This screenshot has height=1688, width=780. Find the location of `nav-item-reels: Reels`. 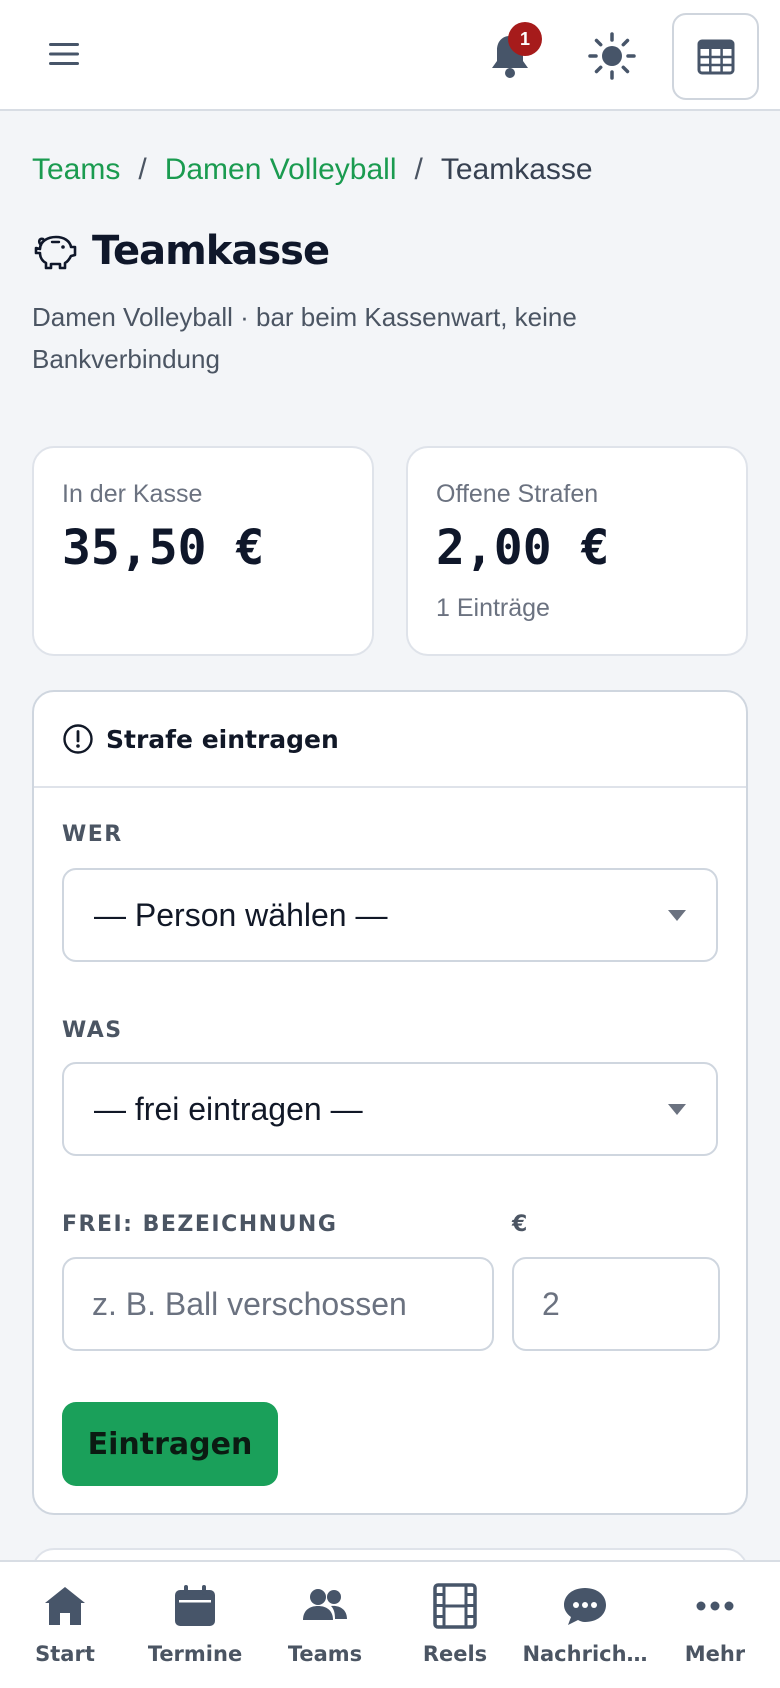

nav-item-reels: Reels is located at coordinates (455, 1614).